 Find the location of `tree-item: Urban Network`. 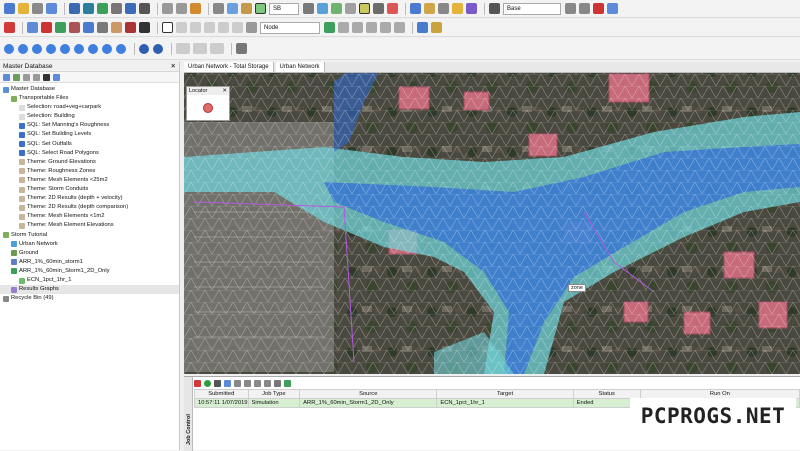

tree-item: Urban Network is located at coordinates (89, 244).